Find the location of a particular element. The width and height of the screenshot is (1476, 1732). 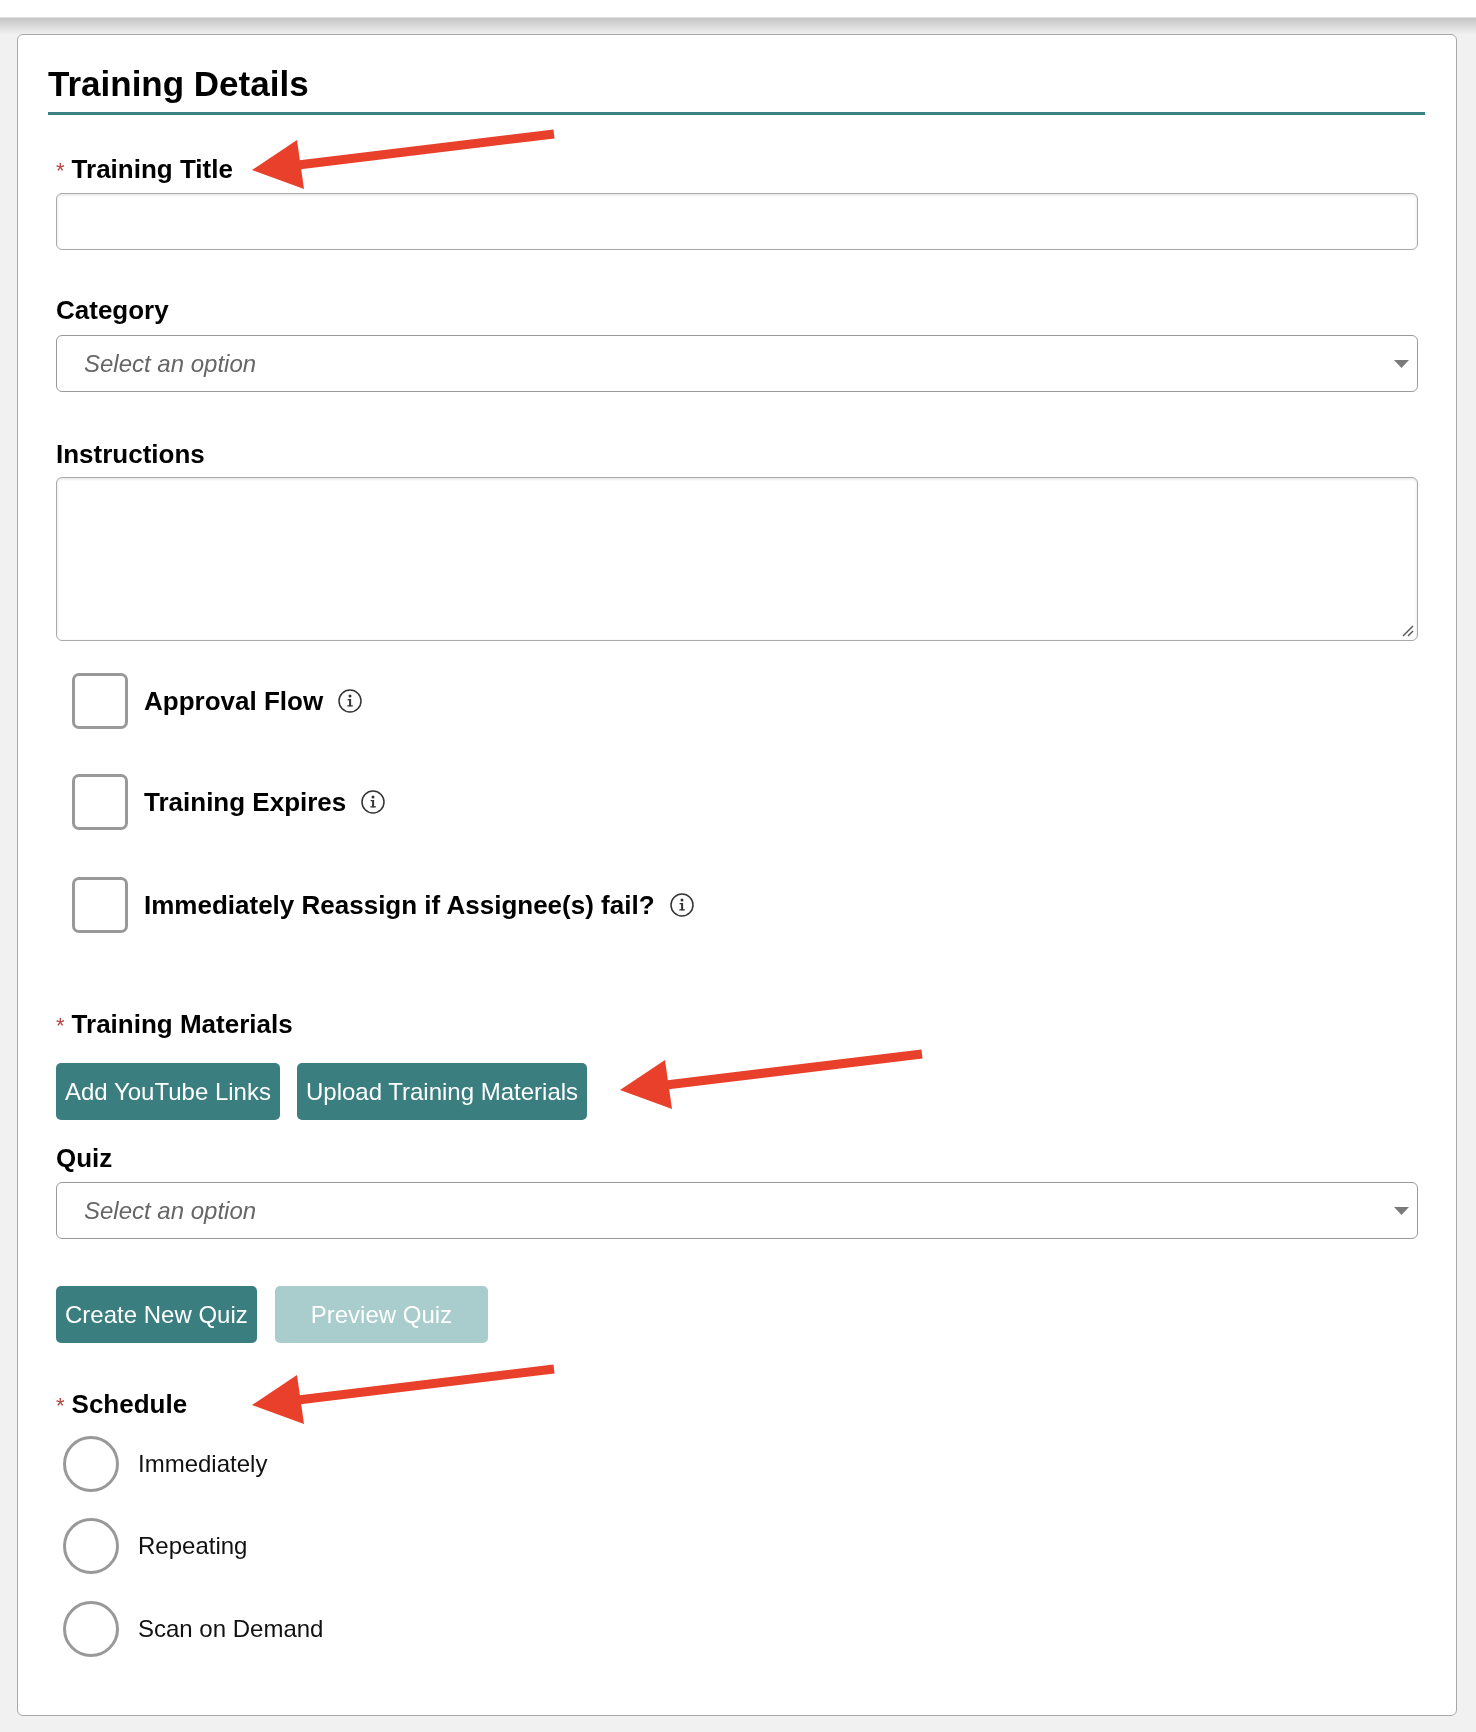

resize-grip-icon is located at coordinates (1408, 631).